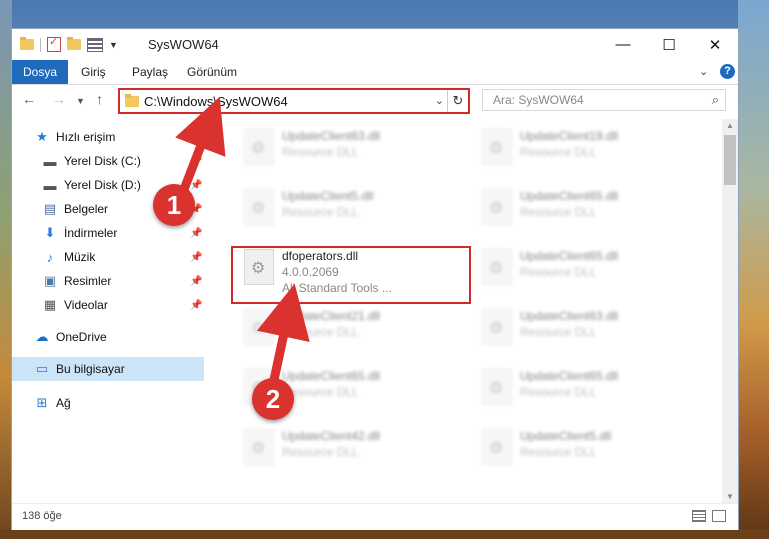 The width and height of the screenshot is (769, 539). I want to click on sidebar-item-network: ⊞ Ağ, so click(108, 403).